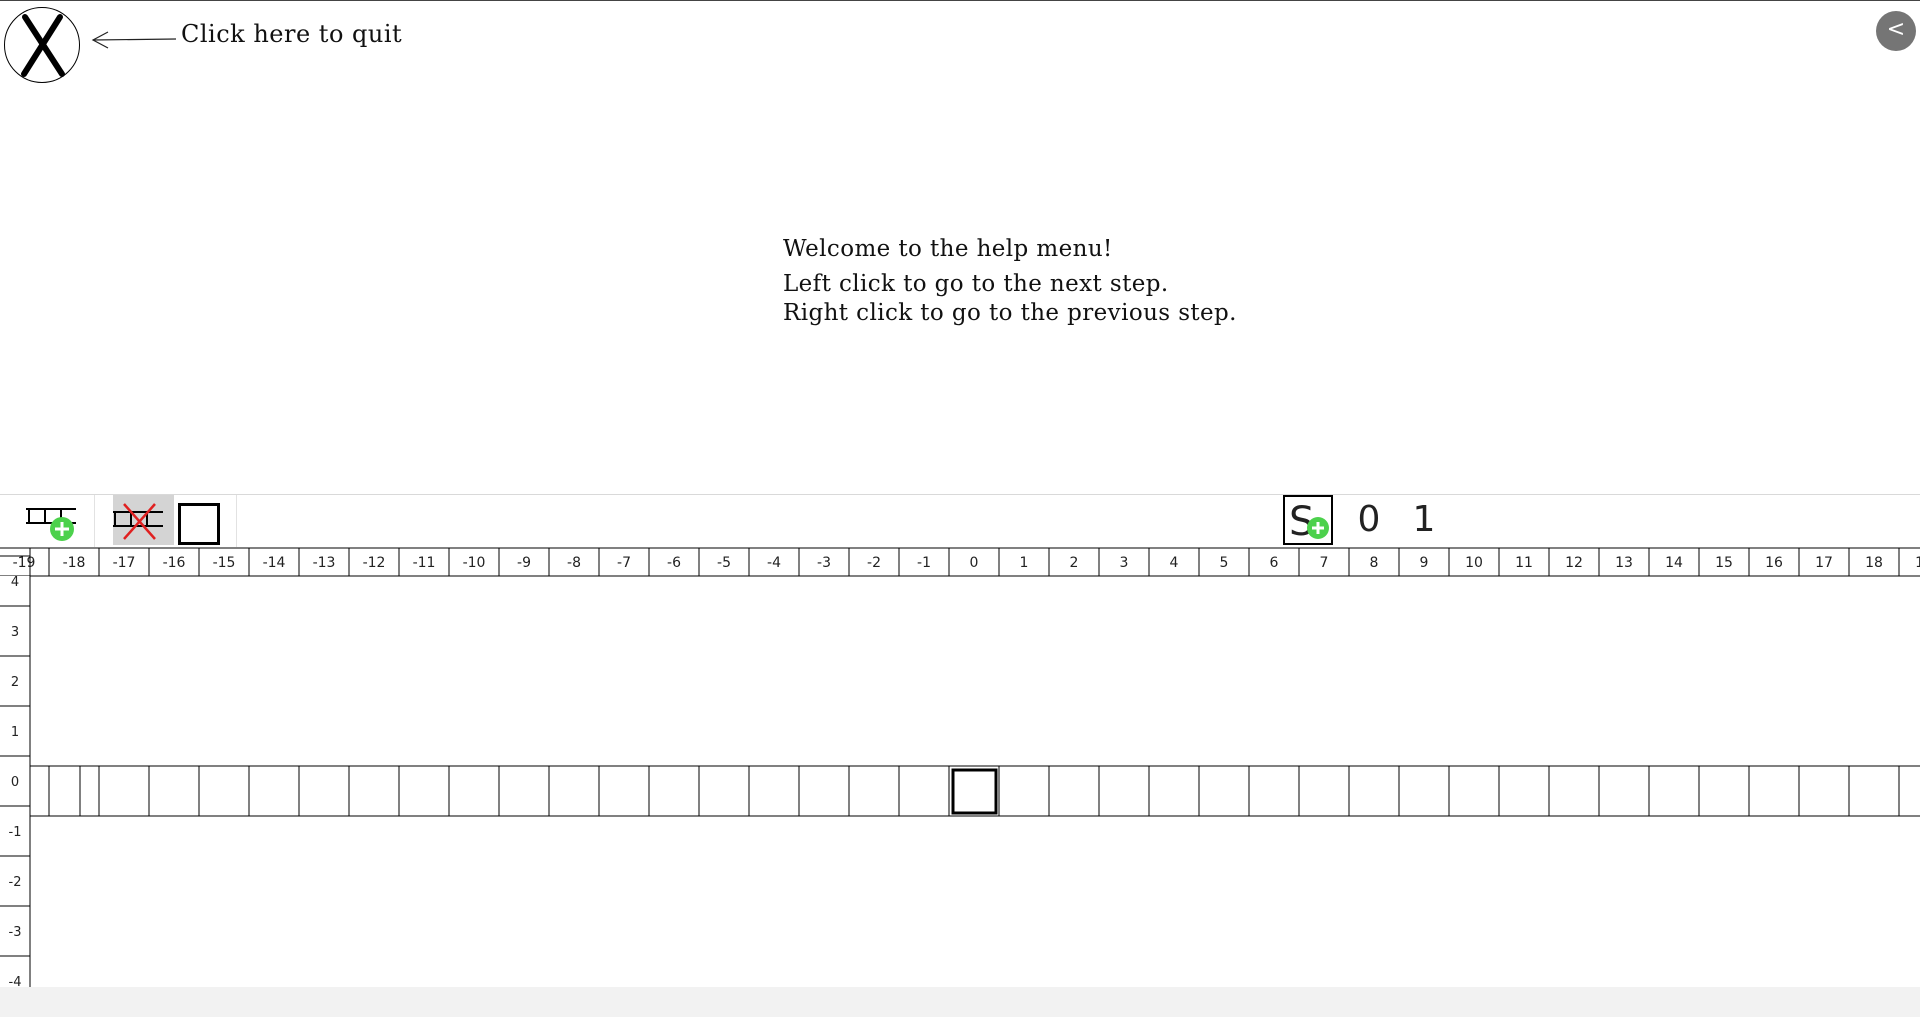 The width and height of the screenshot is (1920, 1017). I want to click on column-label: 0, so click(974, 563).